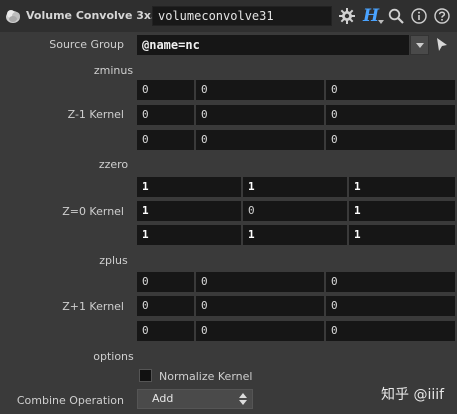 This screenshot has height=414, width=457. I want to click on combine-operation-value: Add, so click(163, 398).